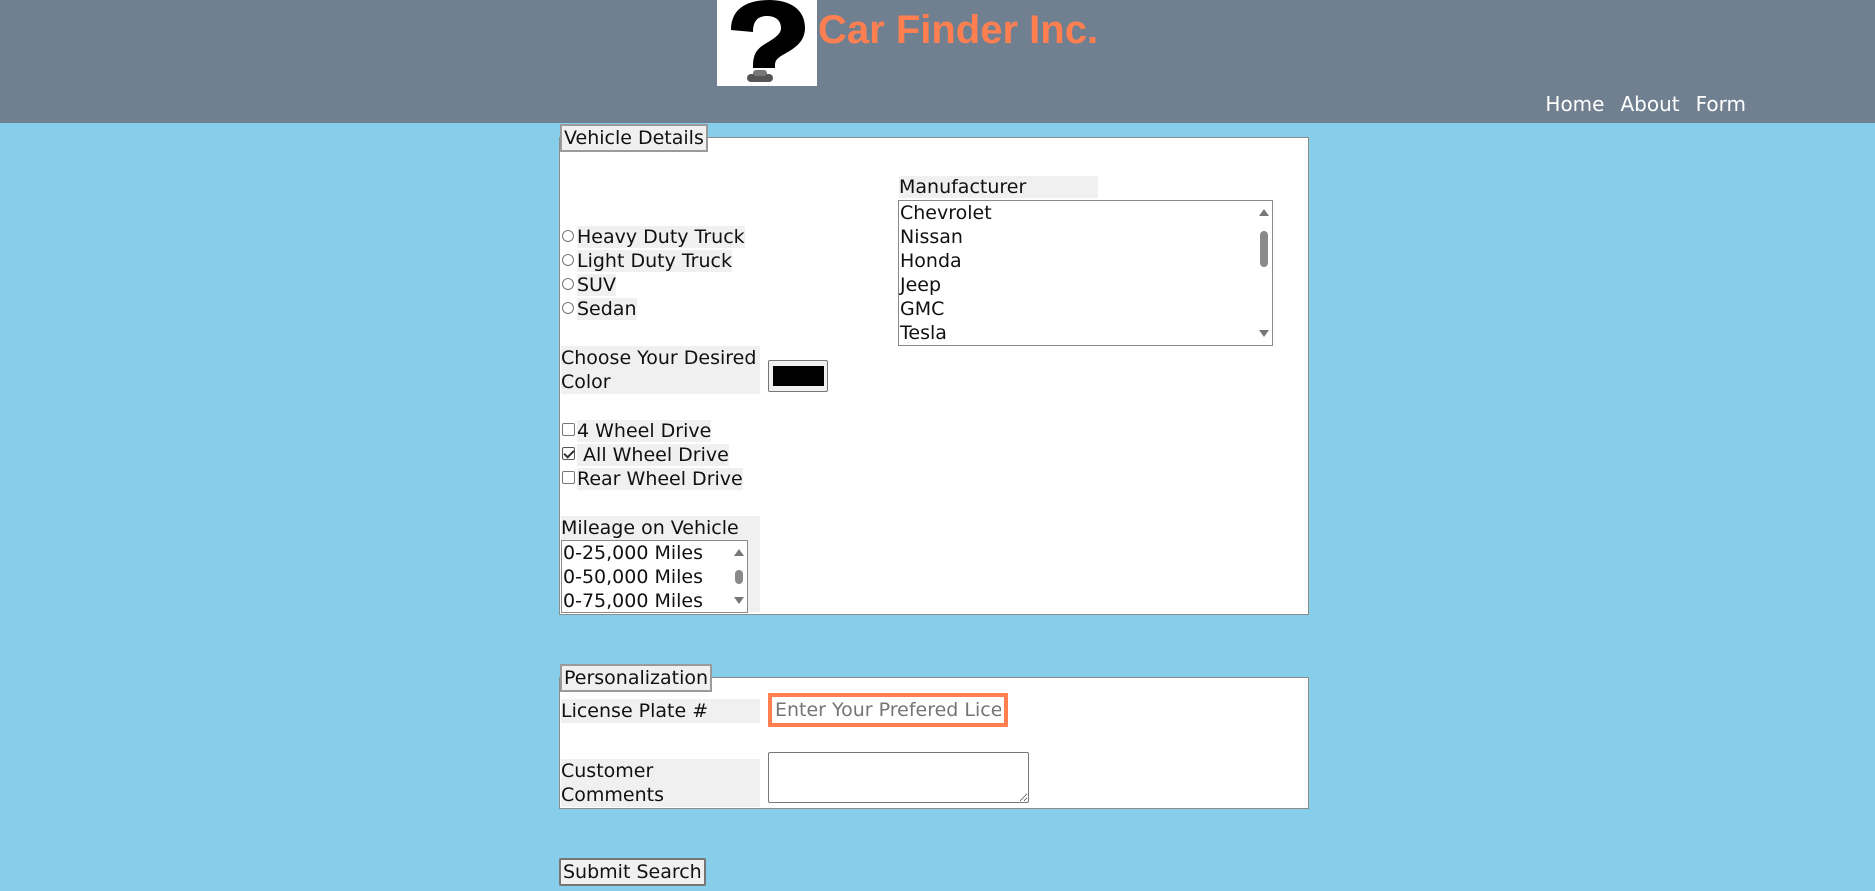 The image size is (1875, 891). What do you see at coordinates (654, 553) in the screenshot?
I see `list-item: 0-25,000 Miles` at bounding box center [654, 553].